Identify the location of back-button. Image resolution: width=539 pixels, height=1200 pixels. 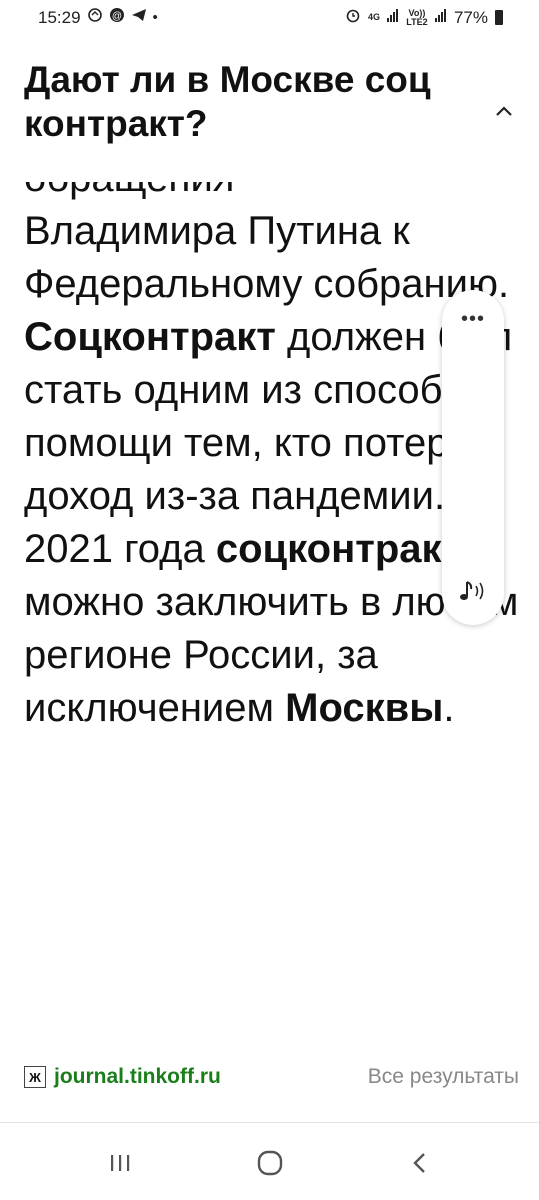
(420, 1163).